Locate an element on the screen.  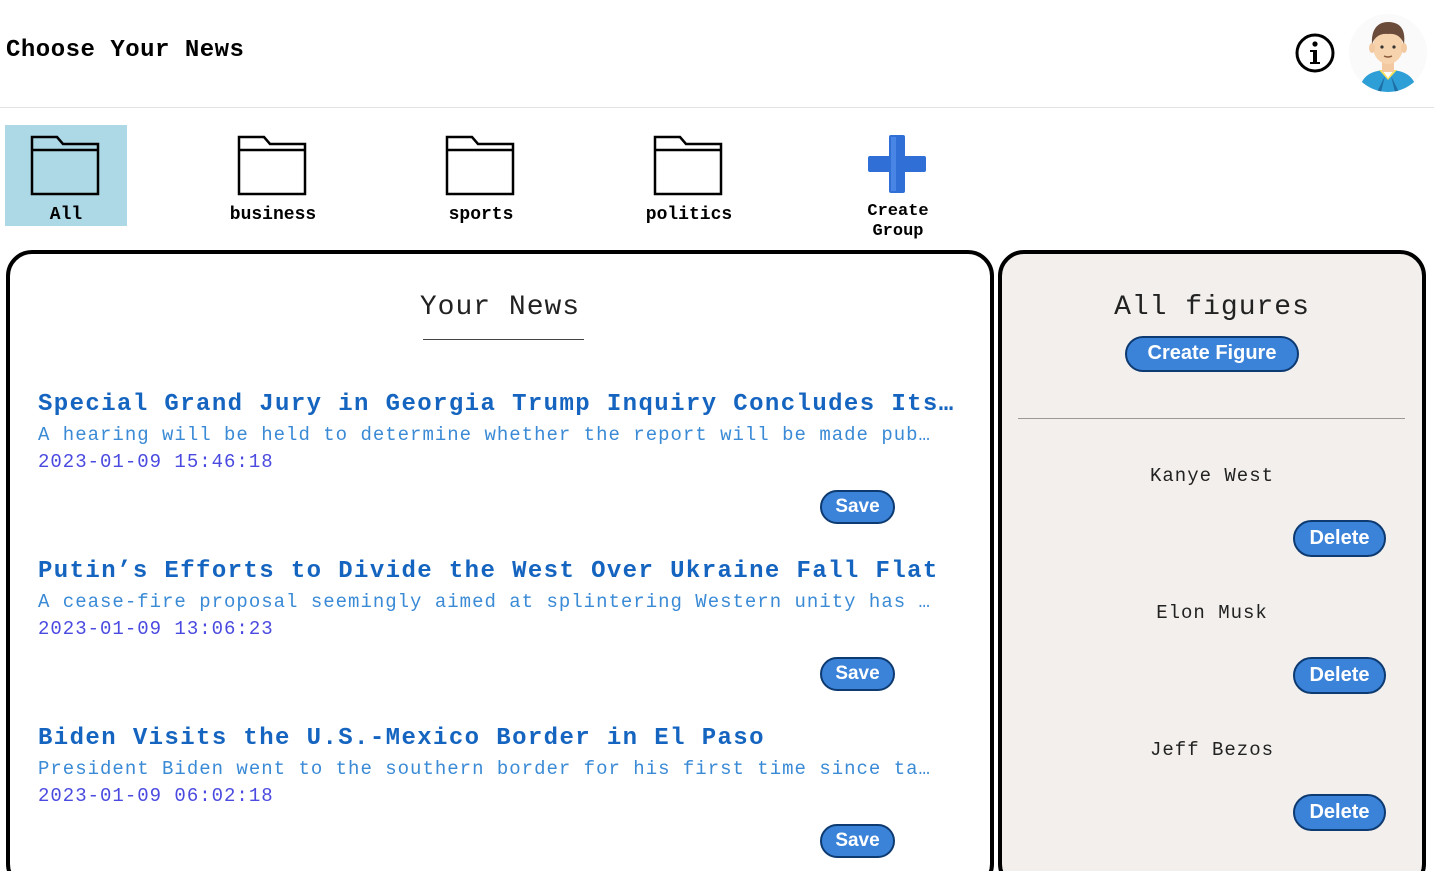
create-figure-button: Create Figure is located at coordinates (1212, 354).